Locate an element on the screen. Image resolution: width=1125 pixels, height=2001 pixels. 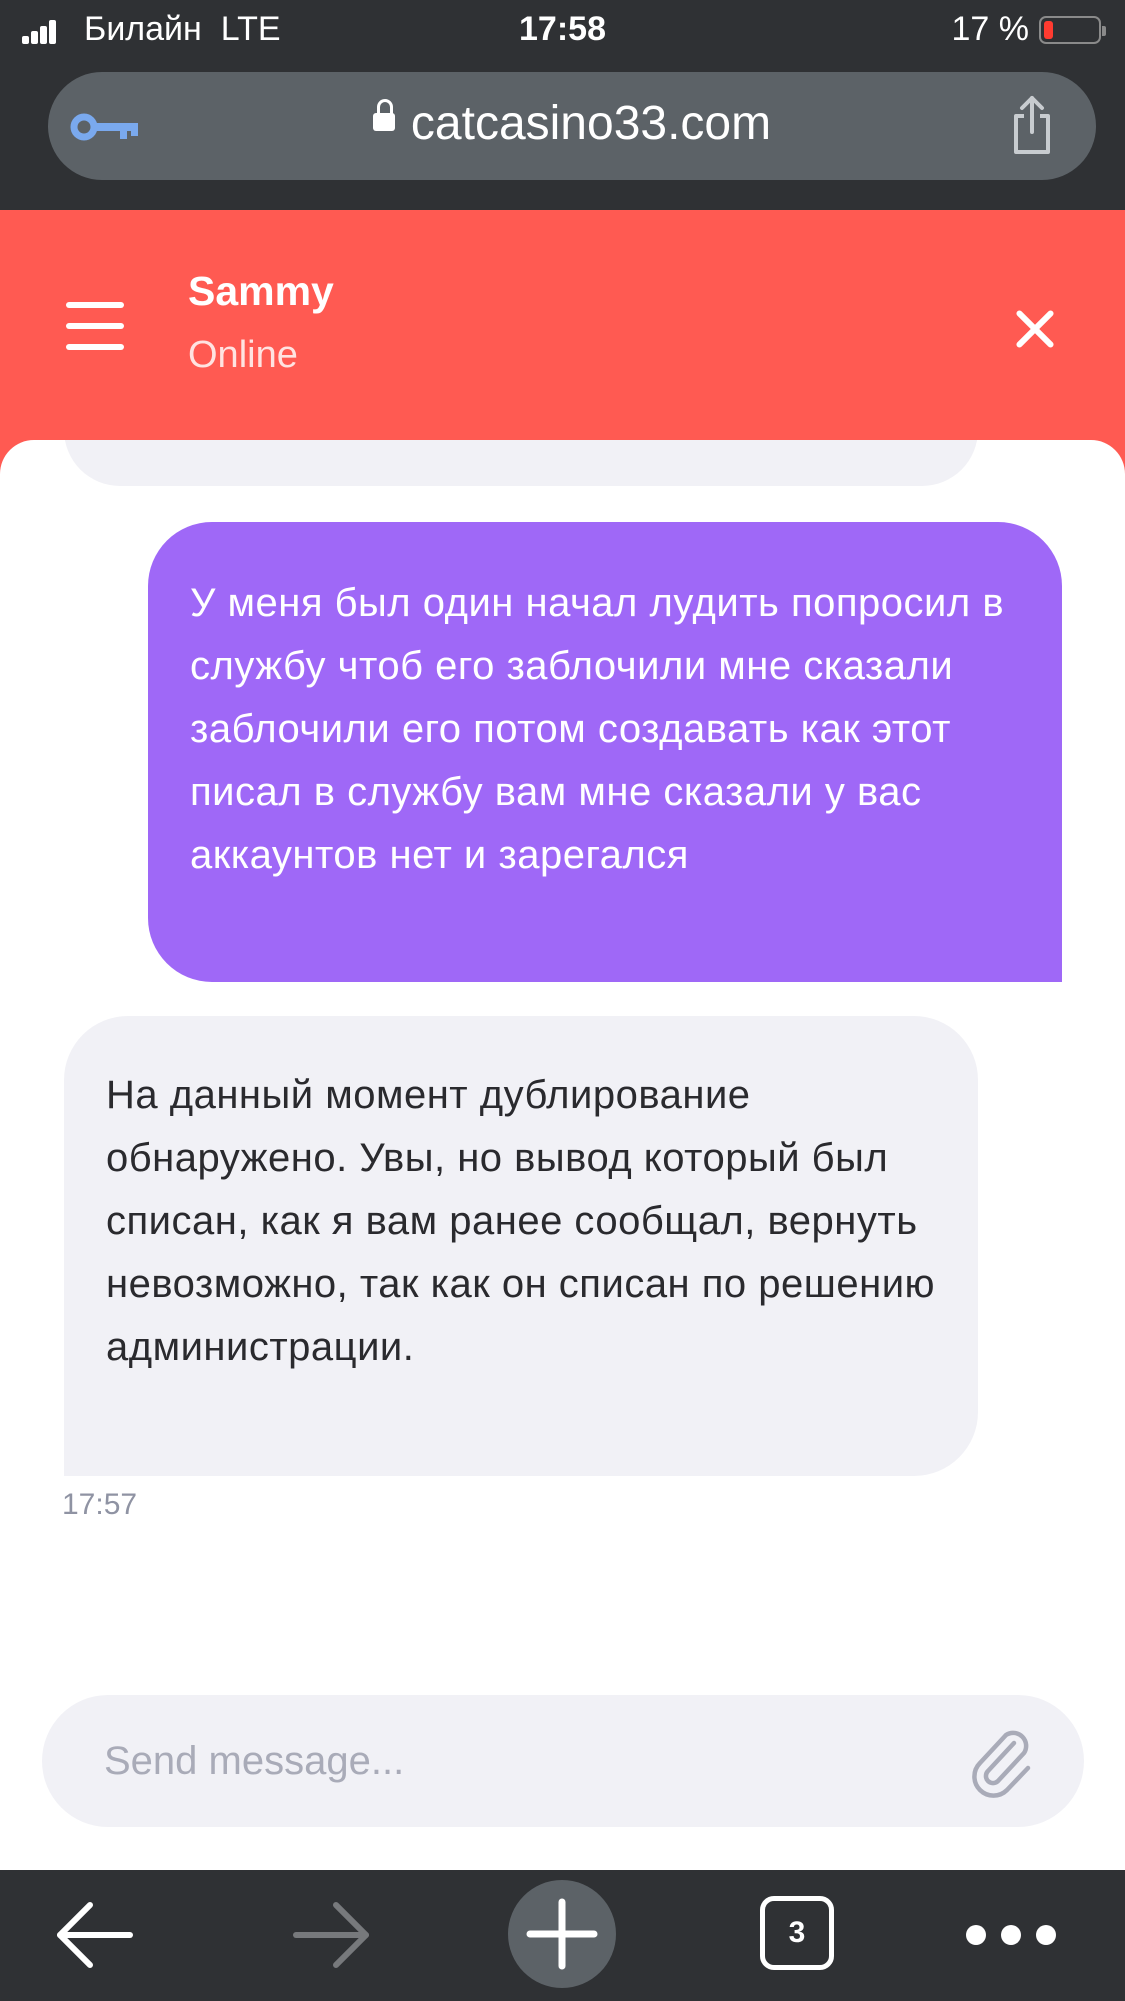
menu-icon is located at coordinates (95, 326).